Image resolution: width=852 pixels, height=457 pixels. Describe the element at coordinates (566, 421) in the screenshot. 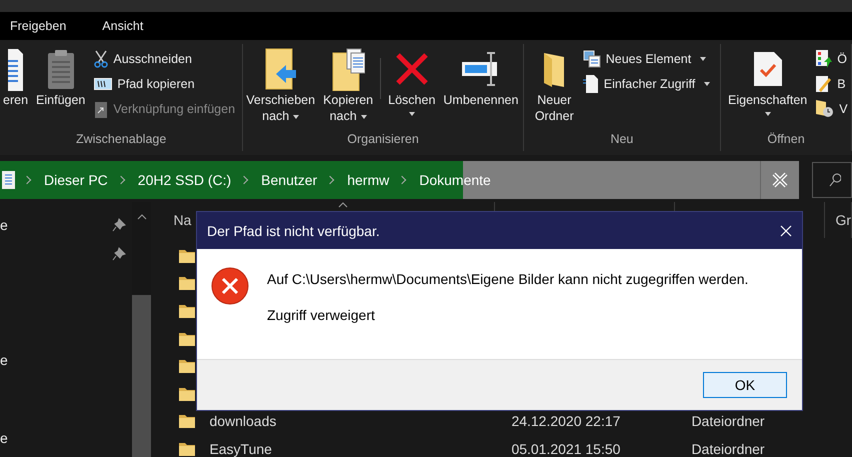

I see `date-cell-text: 24.12.2020 22:17` at that location.